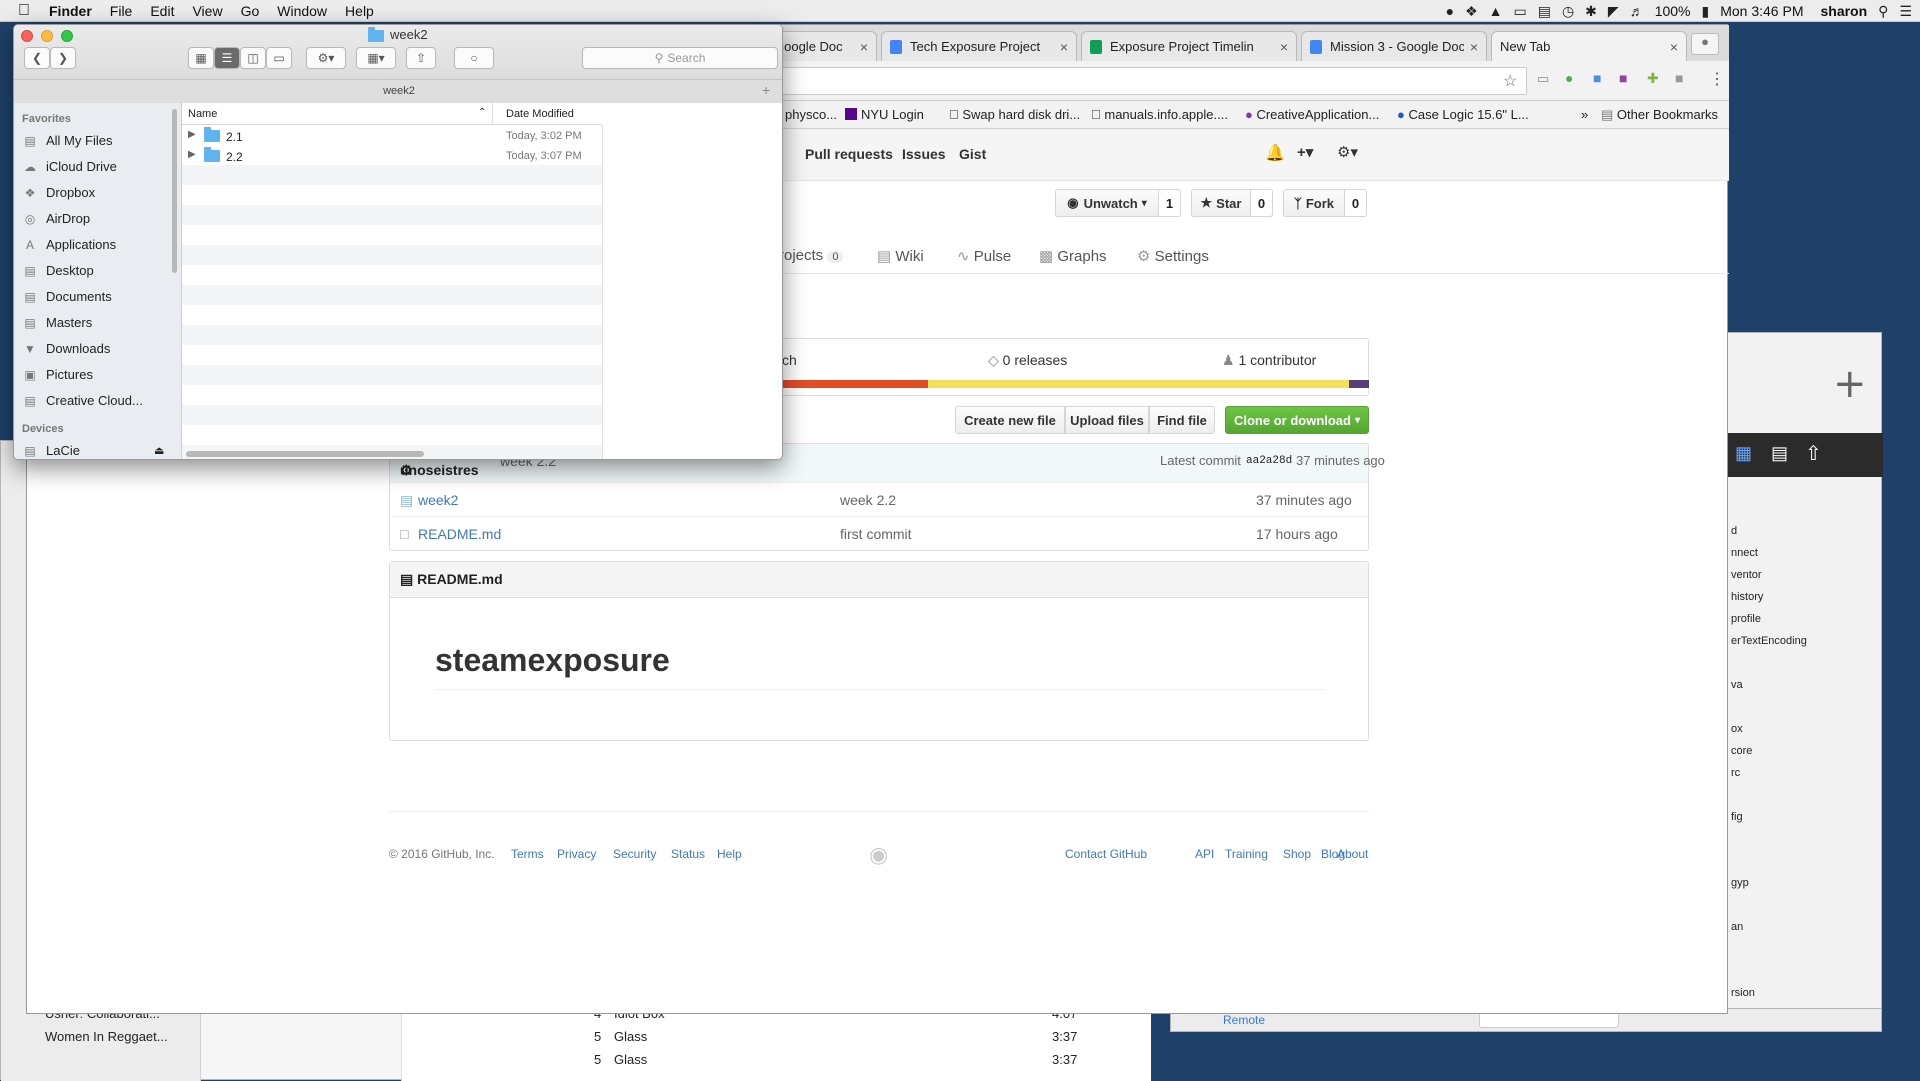 This screenshot has width=1920, height=1081. What do you see at coordinates (37, 58) in the screenshot?
I see `back-button: ❮` at bounding box center [37, 58].